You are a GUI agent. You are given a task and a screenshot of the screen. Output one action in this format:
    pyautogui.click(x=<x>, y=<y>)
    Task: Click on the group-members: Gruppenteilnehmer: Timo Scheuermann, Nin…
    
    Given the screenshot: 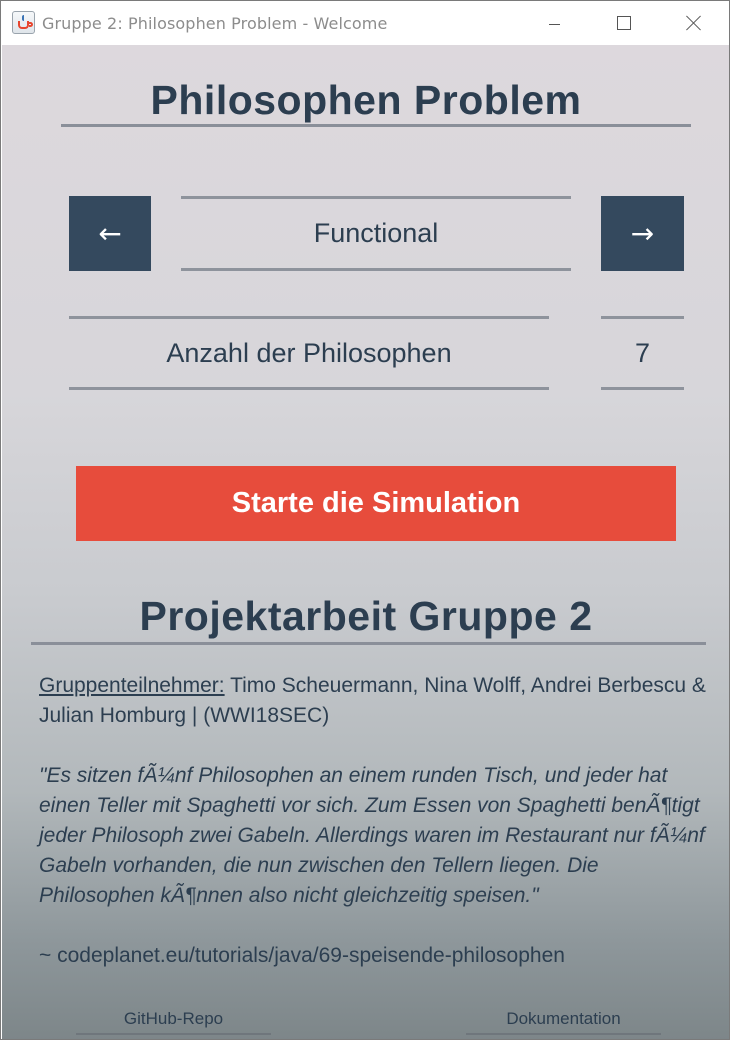 What is the action you would take?
    pyautogui.click(x=376, y=701)
    